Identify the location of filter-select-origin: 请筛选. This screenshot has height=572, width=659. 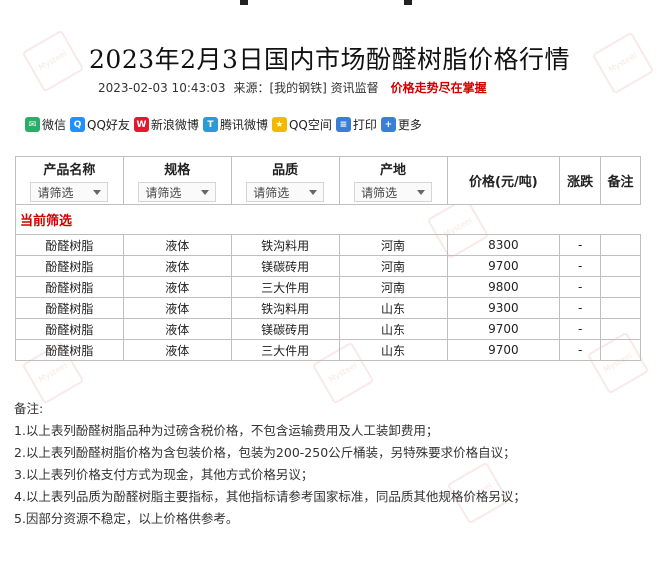
(393, 192).